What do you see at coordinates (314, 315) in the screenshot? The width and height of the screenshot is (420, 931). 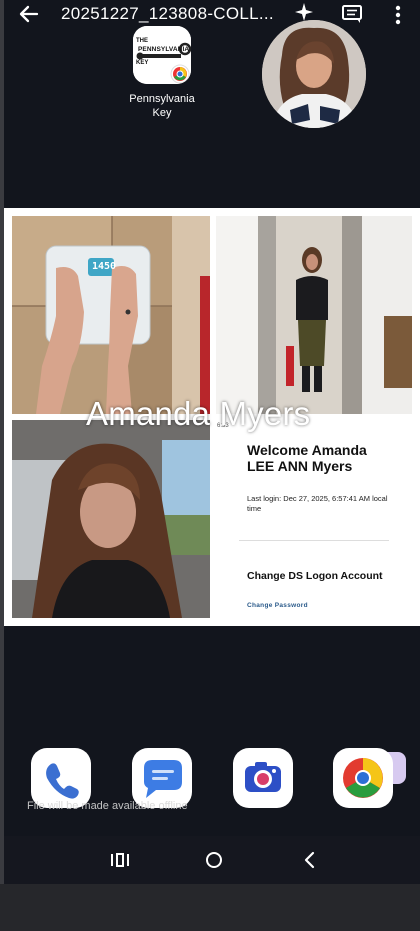 I see `mirror-selfie-photo` at bounding box center [314, 315].